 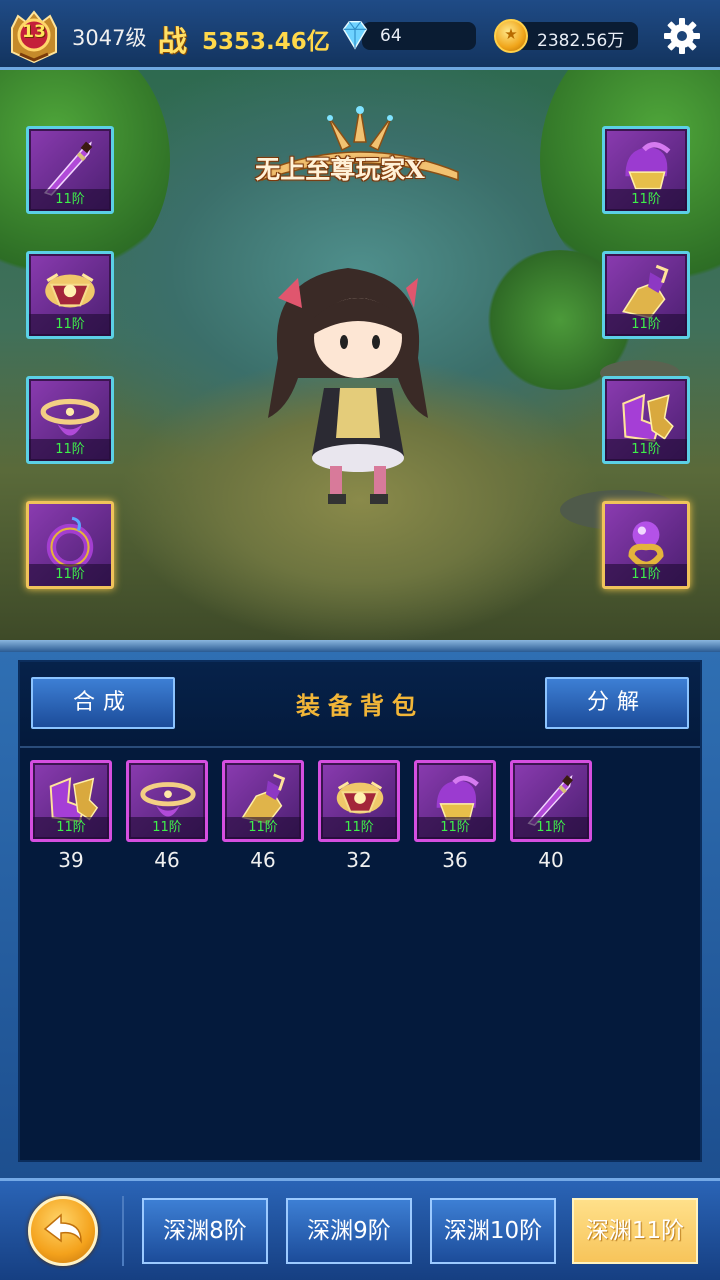 I want to click on gold-coin-icon: ★, so click(x=511, y=36).